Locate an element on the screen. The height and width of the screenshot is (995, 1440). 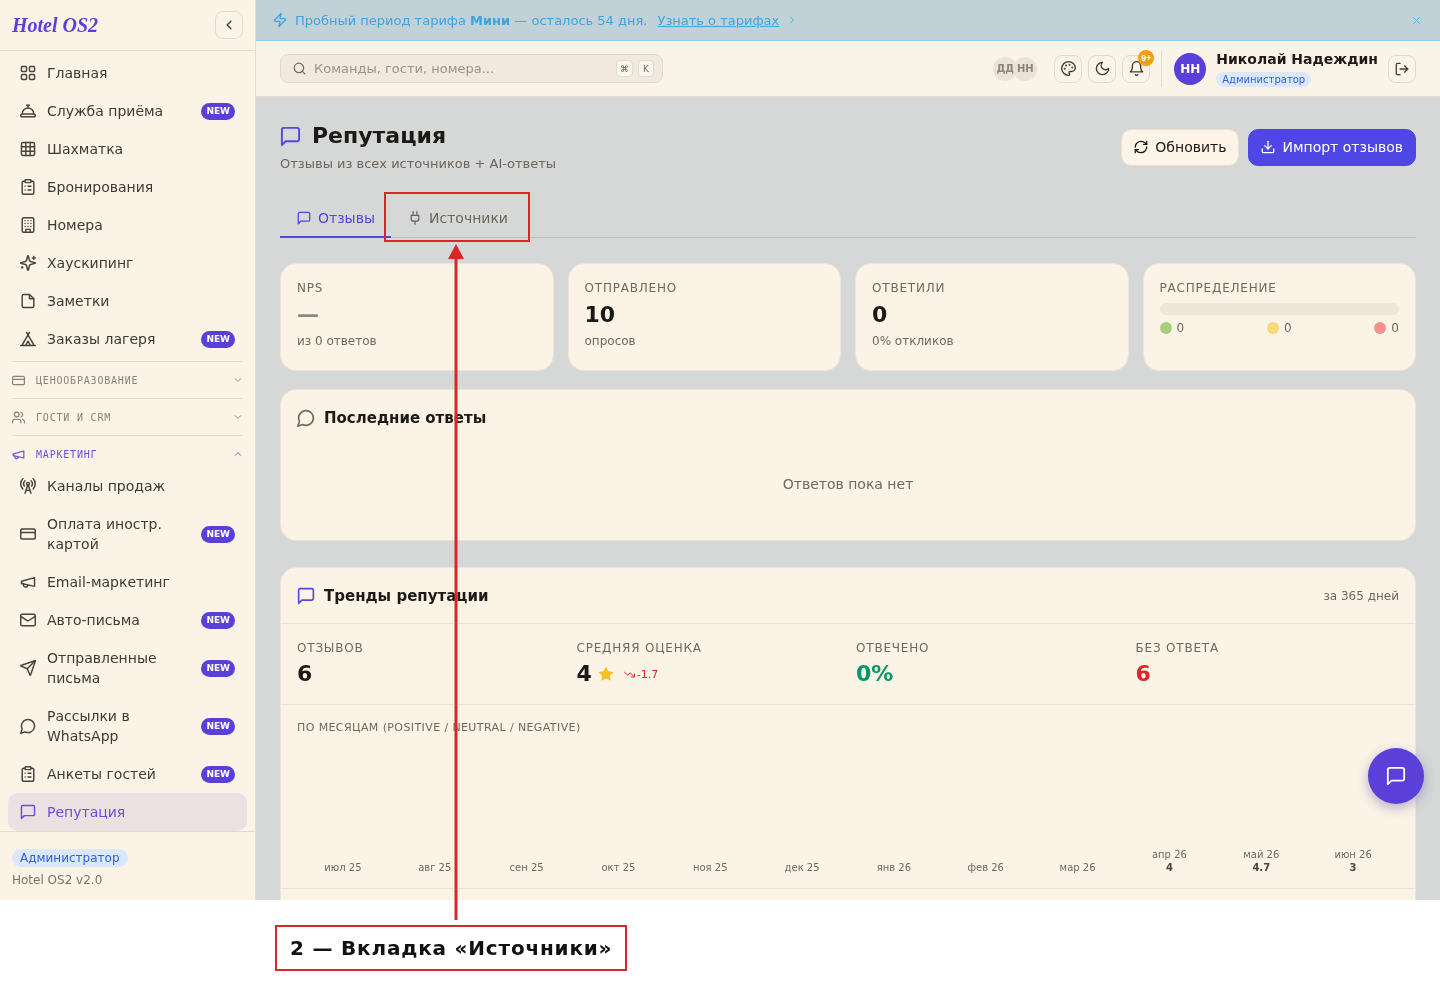
palette-icon is located at coordinates (1068, 68).